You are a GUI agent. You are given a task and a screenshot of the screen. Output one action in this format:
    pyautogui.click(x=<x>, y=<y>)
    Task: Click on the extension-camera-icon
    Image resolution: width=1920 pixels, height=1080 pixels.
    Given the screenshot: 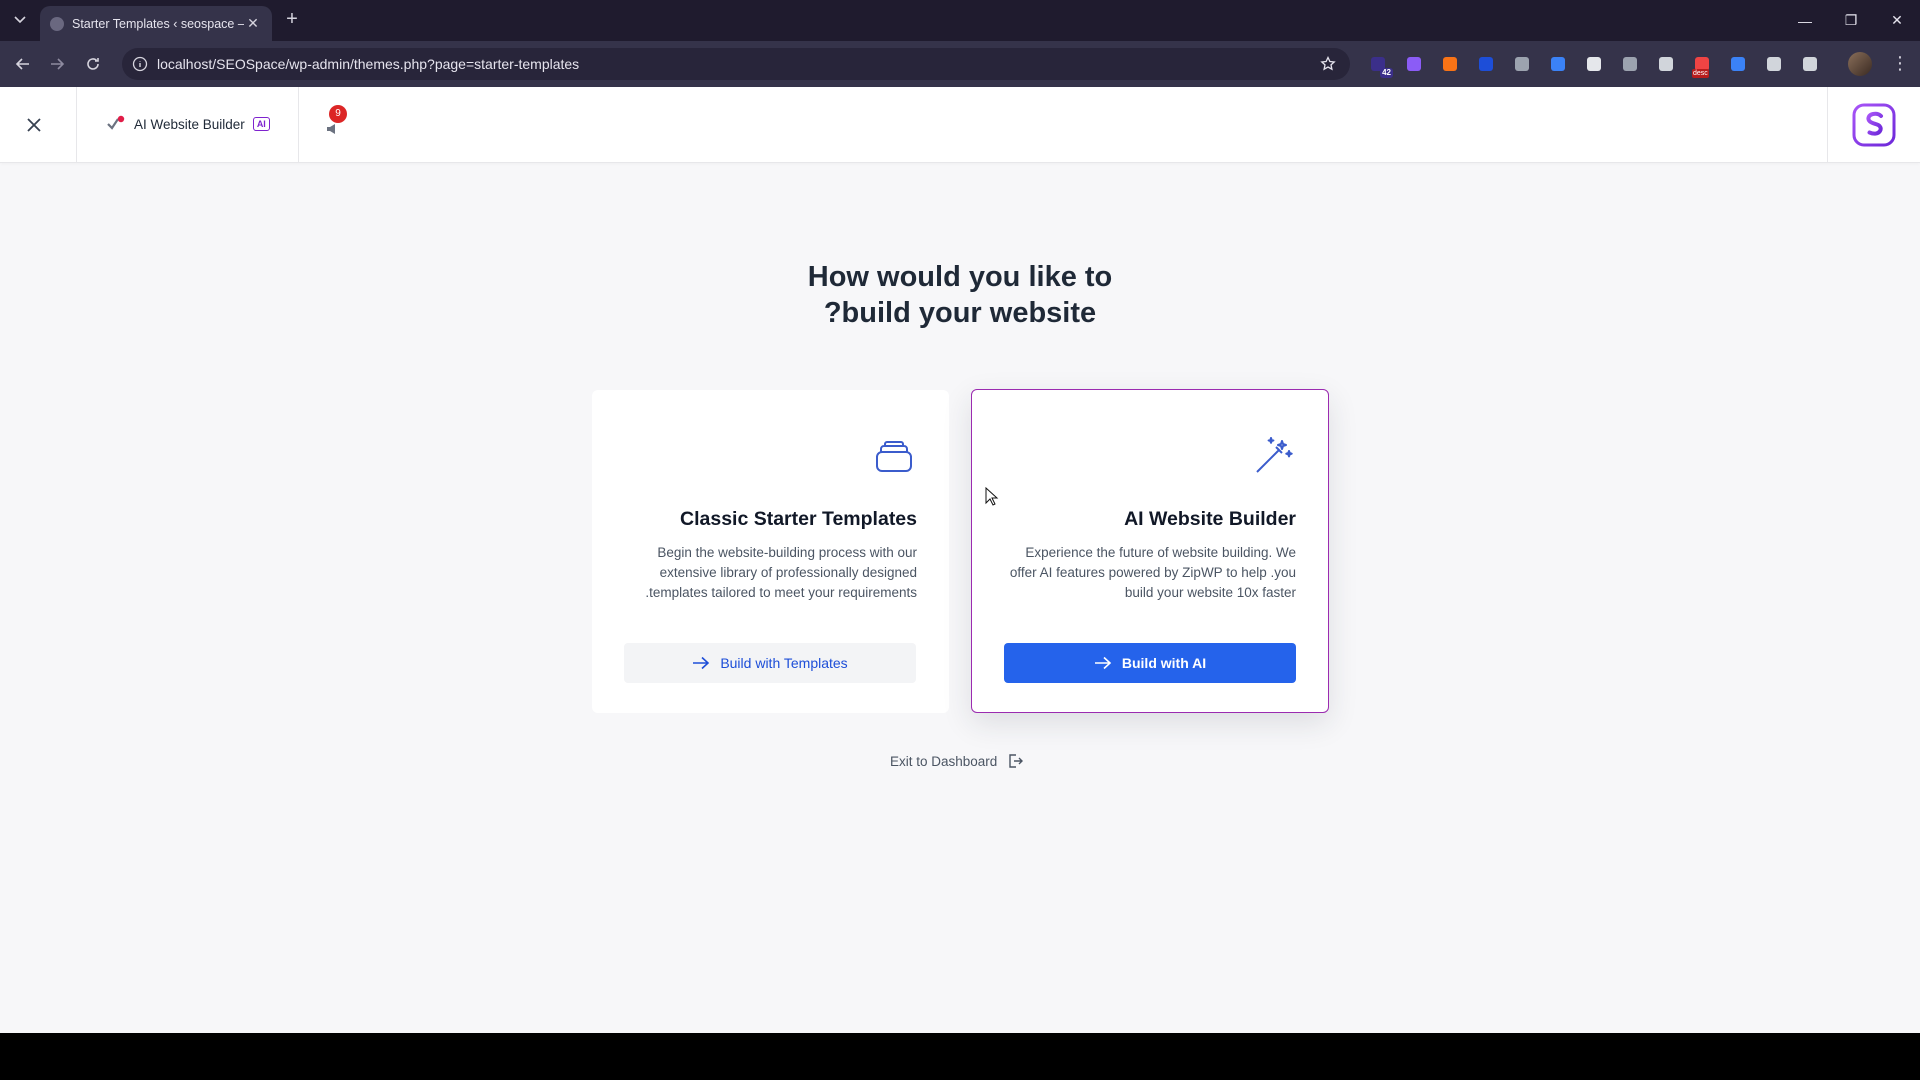 What is the action you would take?
    pyautogui.click(x=1522, y=64)
    